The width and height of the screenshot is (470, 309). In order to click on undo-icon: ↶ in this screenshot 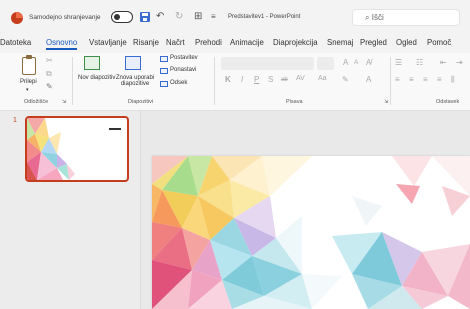, I will do `click(160, 17)`.